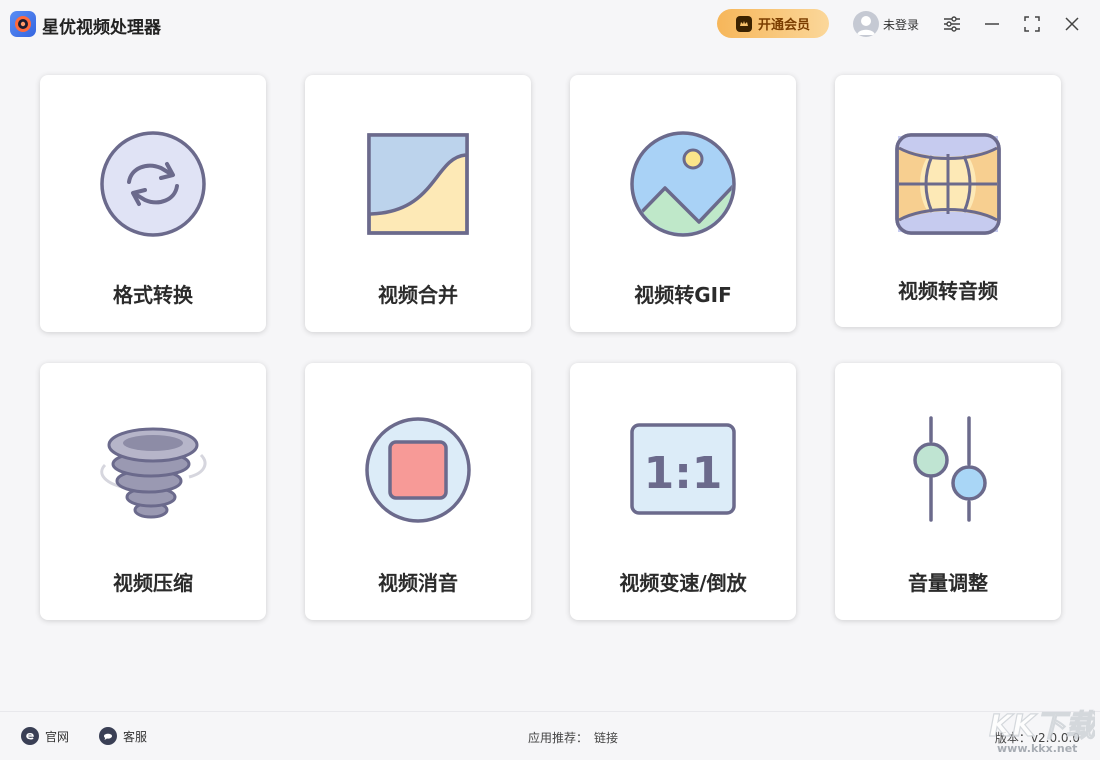  What do you see at coordinates (783, 25) in the screenshot?
I see `vip-button-label: 开通会员` at bounding box center [783, 25].